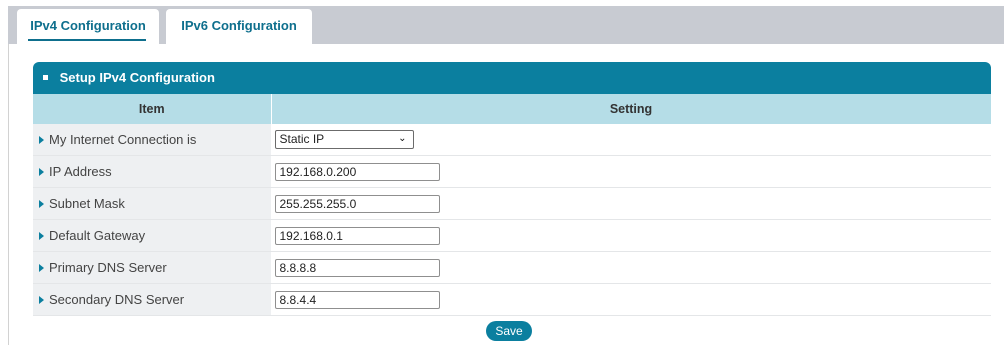 This screenshot has height=345, width=1004. I want to click on row-label: Secondary DNS Server, so click(117, 299).